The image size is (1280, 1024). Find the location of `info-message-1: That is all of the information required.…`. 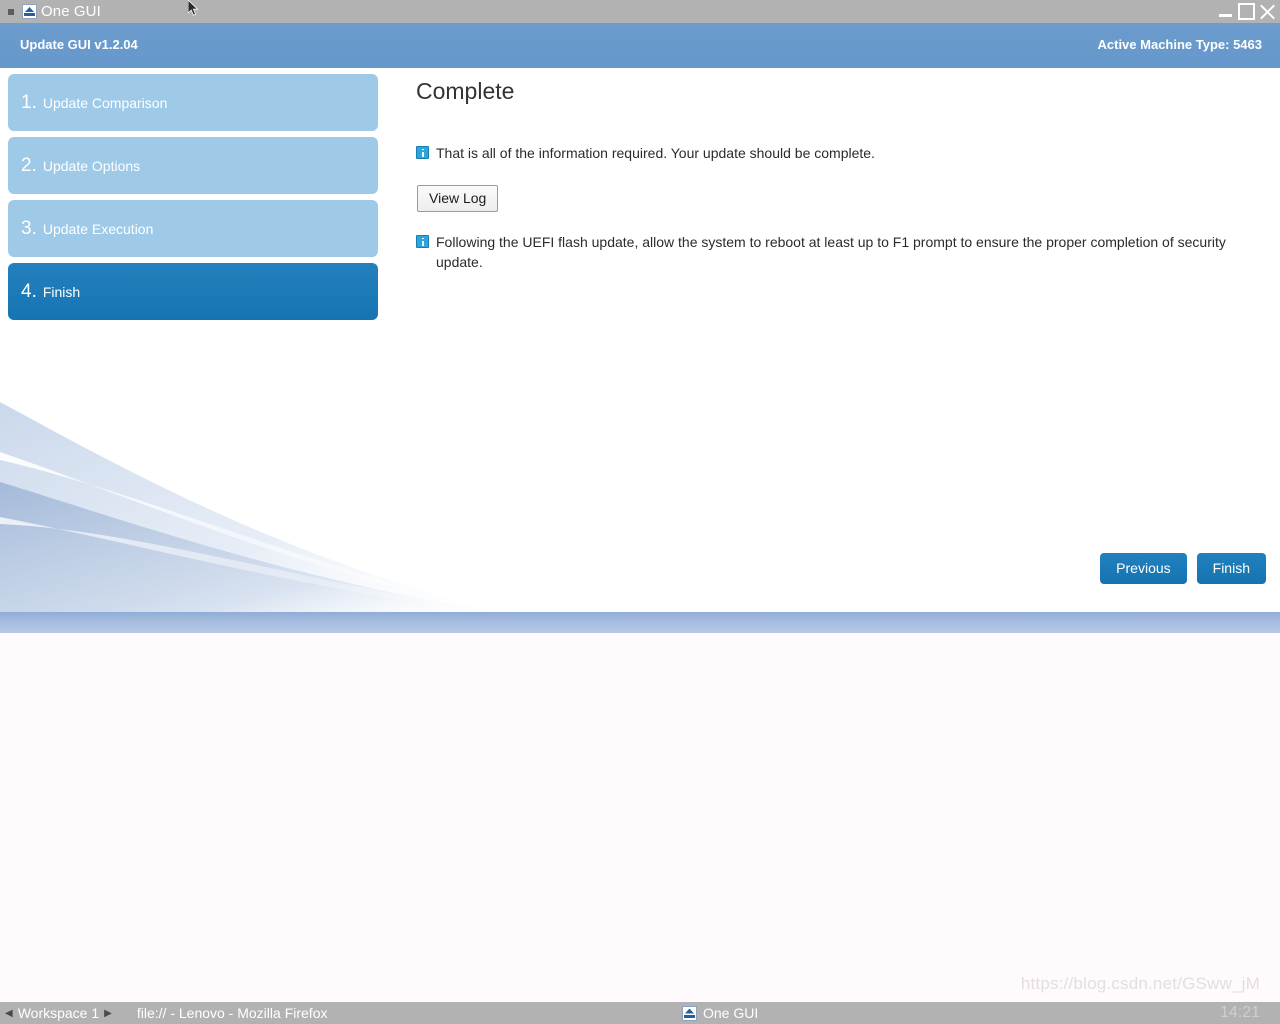

info-message-1: That is all of the information required.… is located at coordinates (840, 153).